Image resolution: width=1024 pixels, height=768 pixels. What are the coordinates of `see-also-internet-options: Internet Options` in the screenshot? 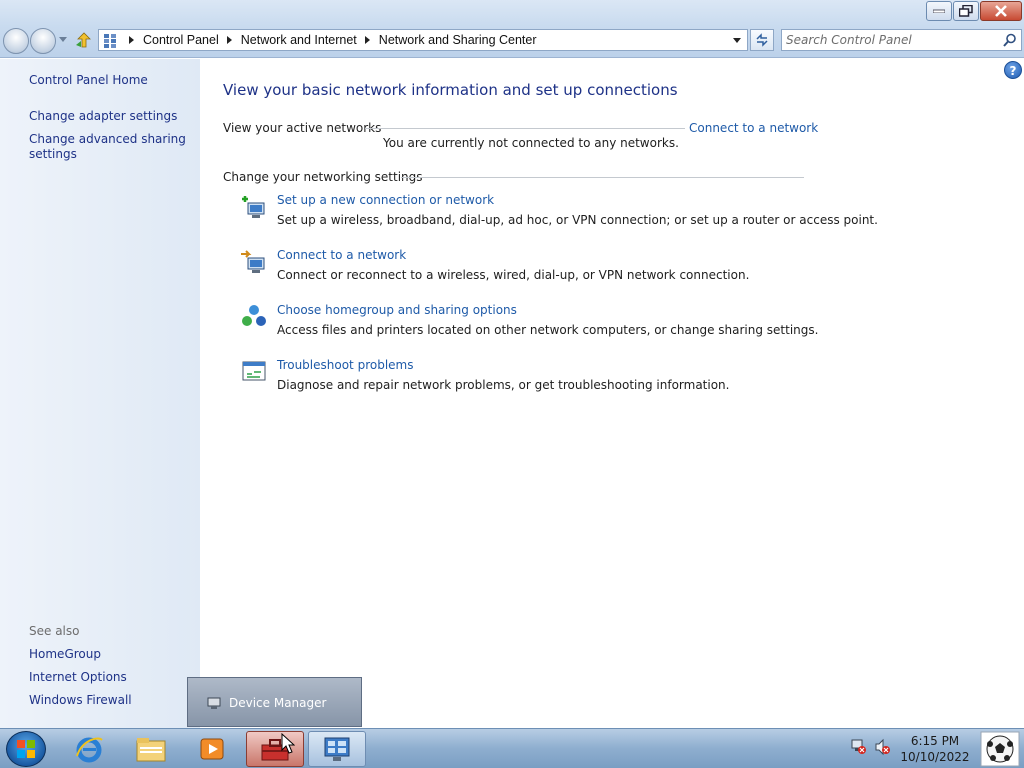 It's located at (78, 677).